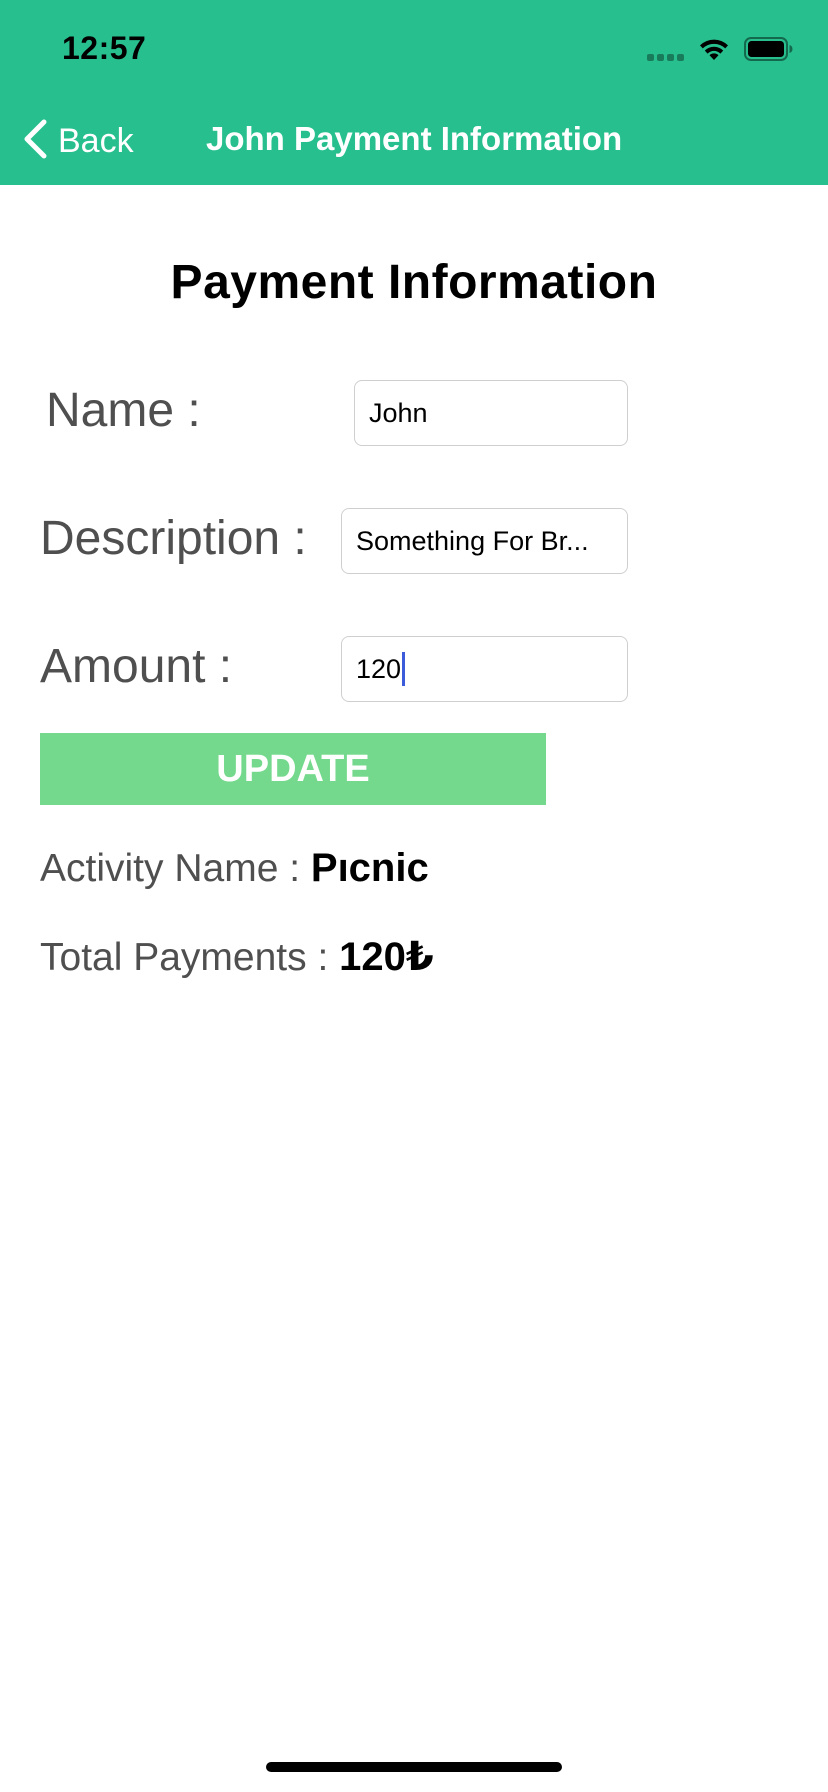 This screenshot has width=828, height=1792. Describe the element at coordinates (769, 51) in the screenshot. I see `battery-icon` at that location.